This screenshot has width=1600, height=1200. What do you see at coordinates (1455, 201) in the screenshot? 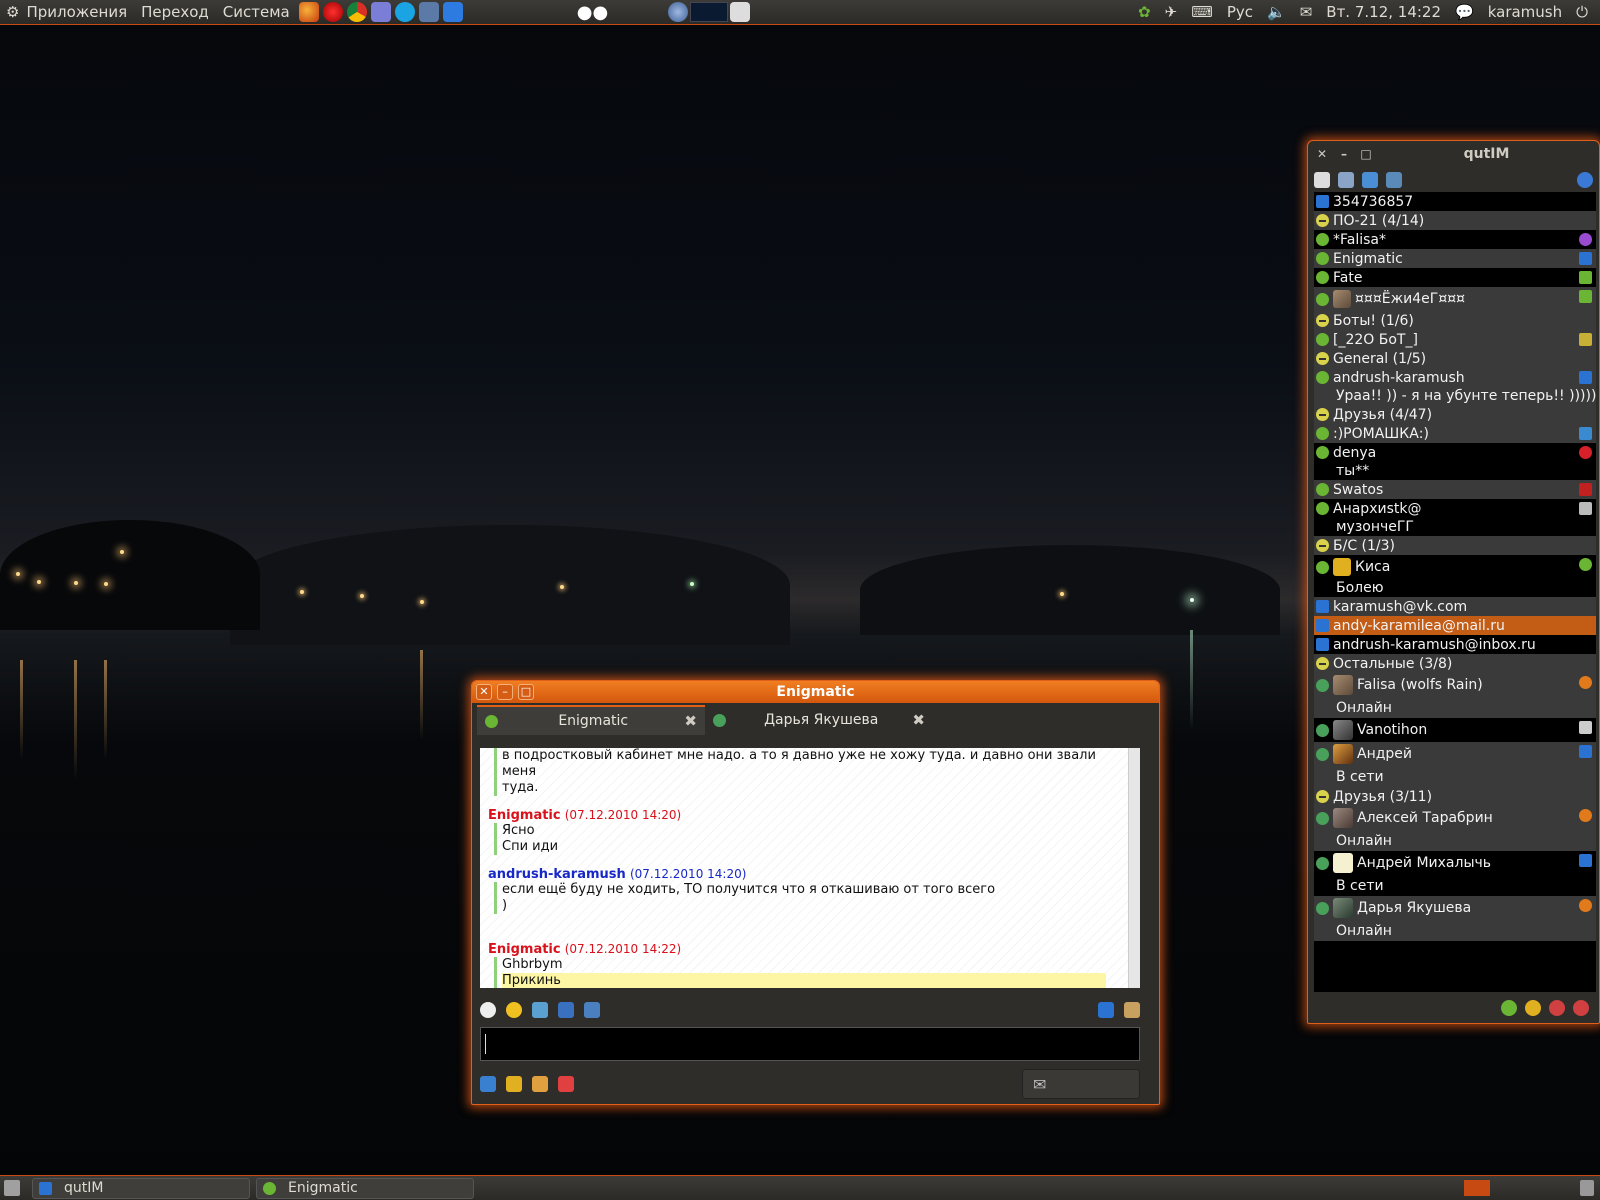
I see `account-row: 354736857` at bounding box center [1455, 201].